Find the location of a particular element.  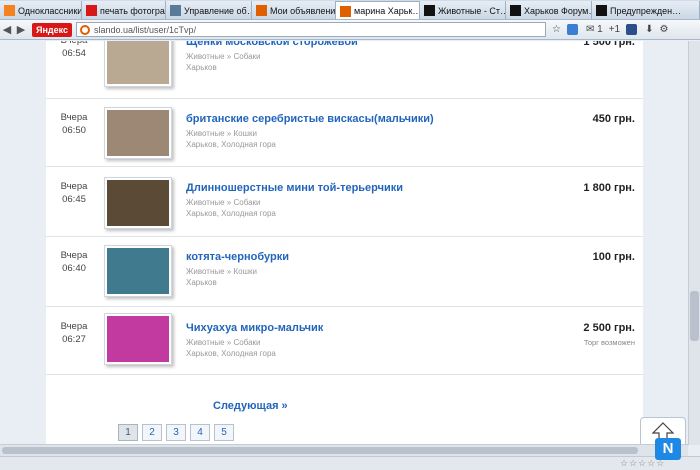

listing-title-link: котята-чернобурки is located at coordinates (237, 257).